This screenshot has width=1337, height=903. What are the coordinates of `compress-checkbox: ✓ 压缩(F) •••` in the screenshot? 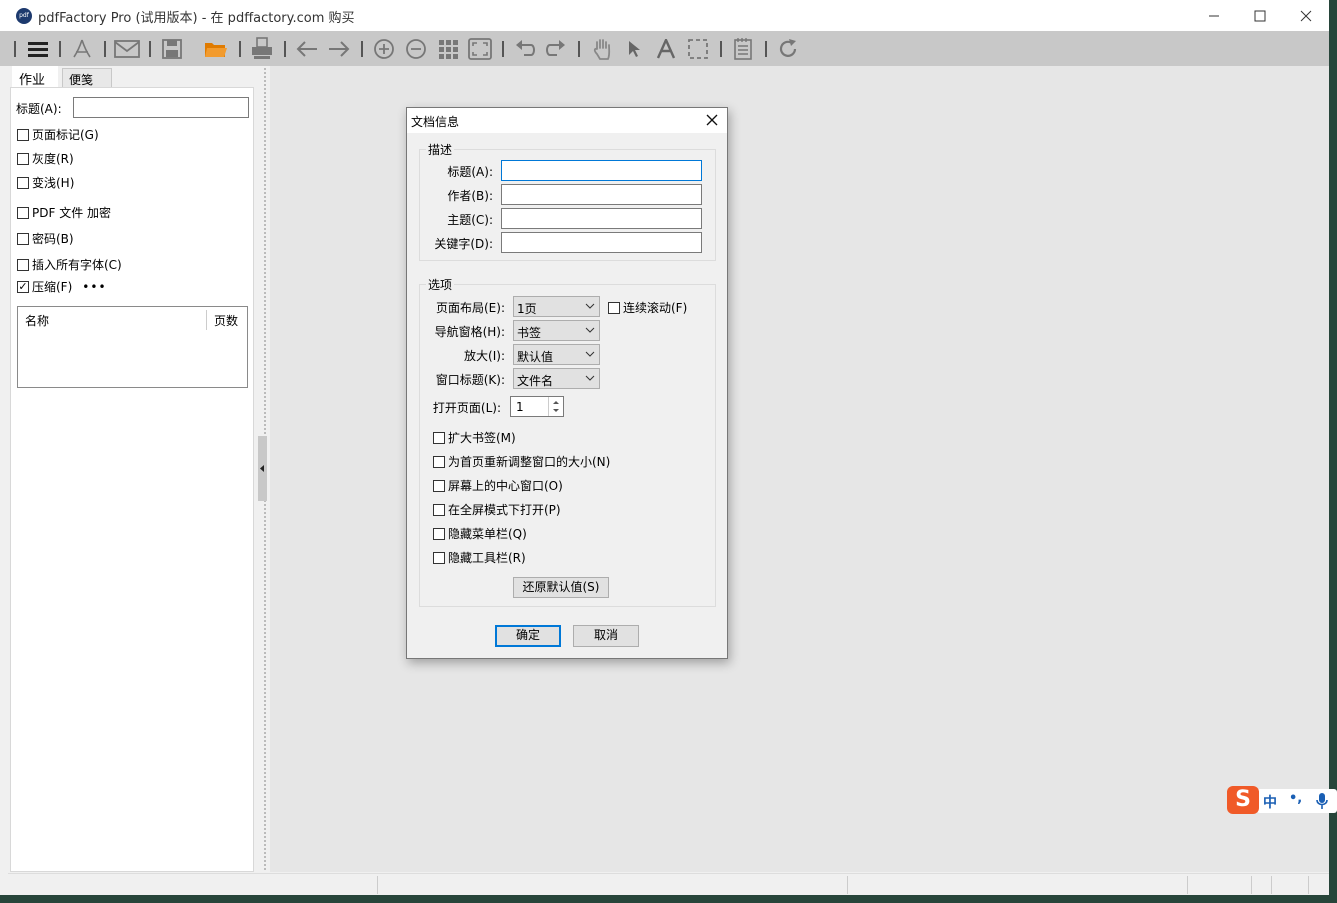 It's located at (62, 286).